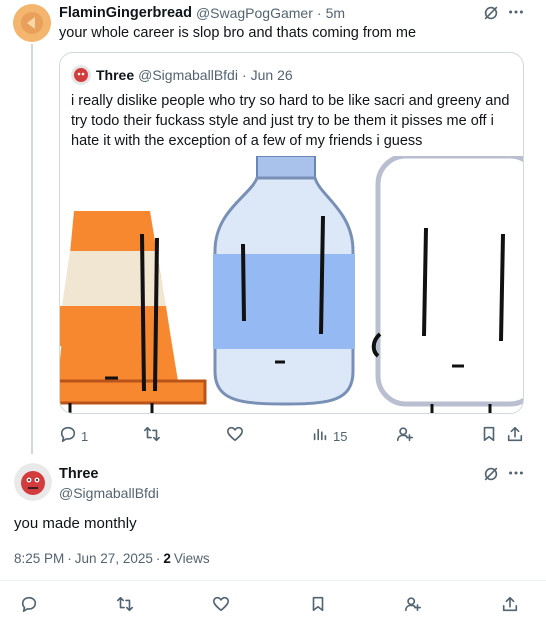 This screenshot has height=636, width=546. Describe the element at coordinates (284, 280) in the screenshot. I see `water-bottle-character` at that location.